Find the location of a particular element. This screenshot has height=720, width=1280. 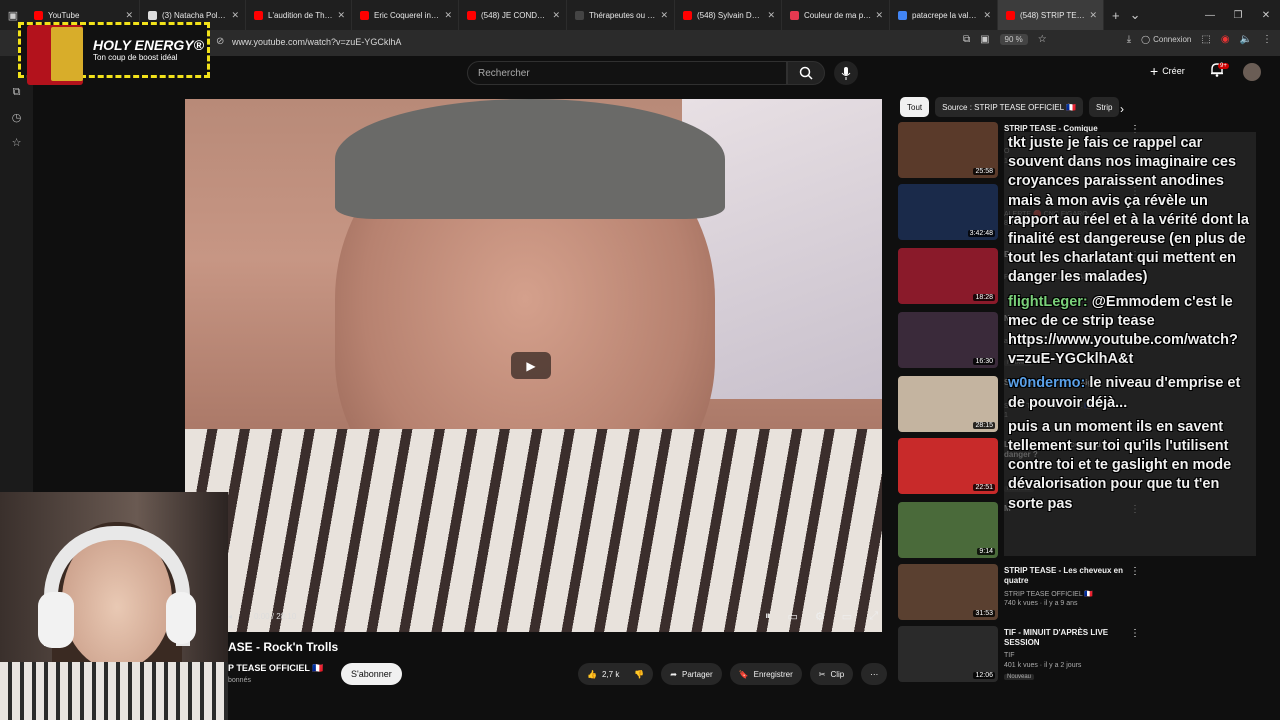

avatar is located at coordinates (1252, 72).